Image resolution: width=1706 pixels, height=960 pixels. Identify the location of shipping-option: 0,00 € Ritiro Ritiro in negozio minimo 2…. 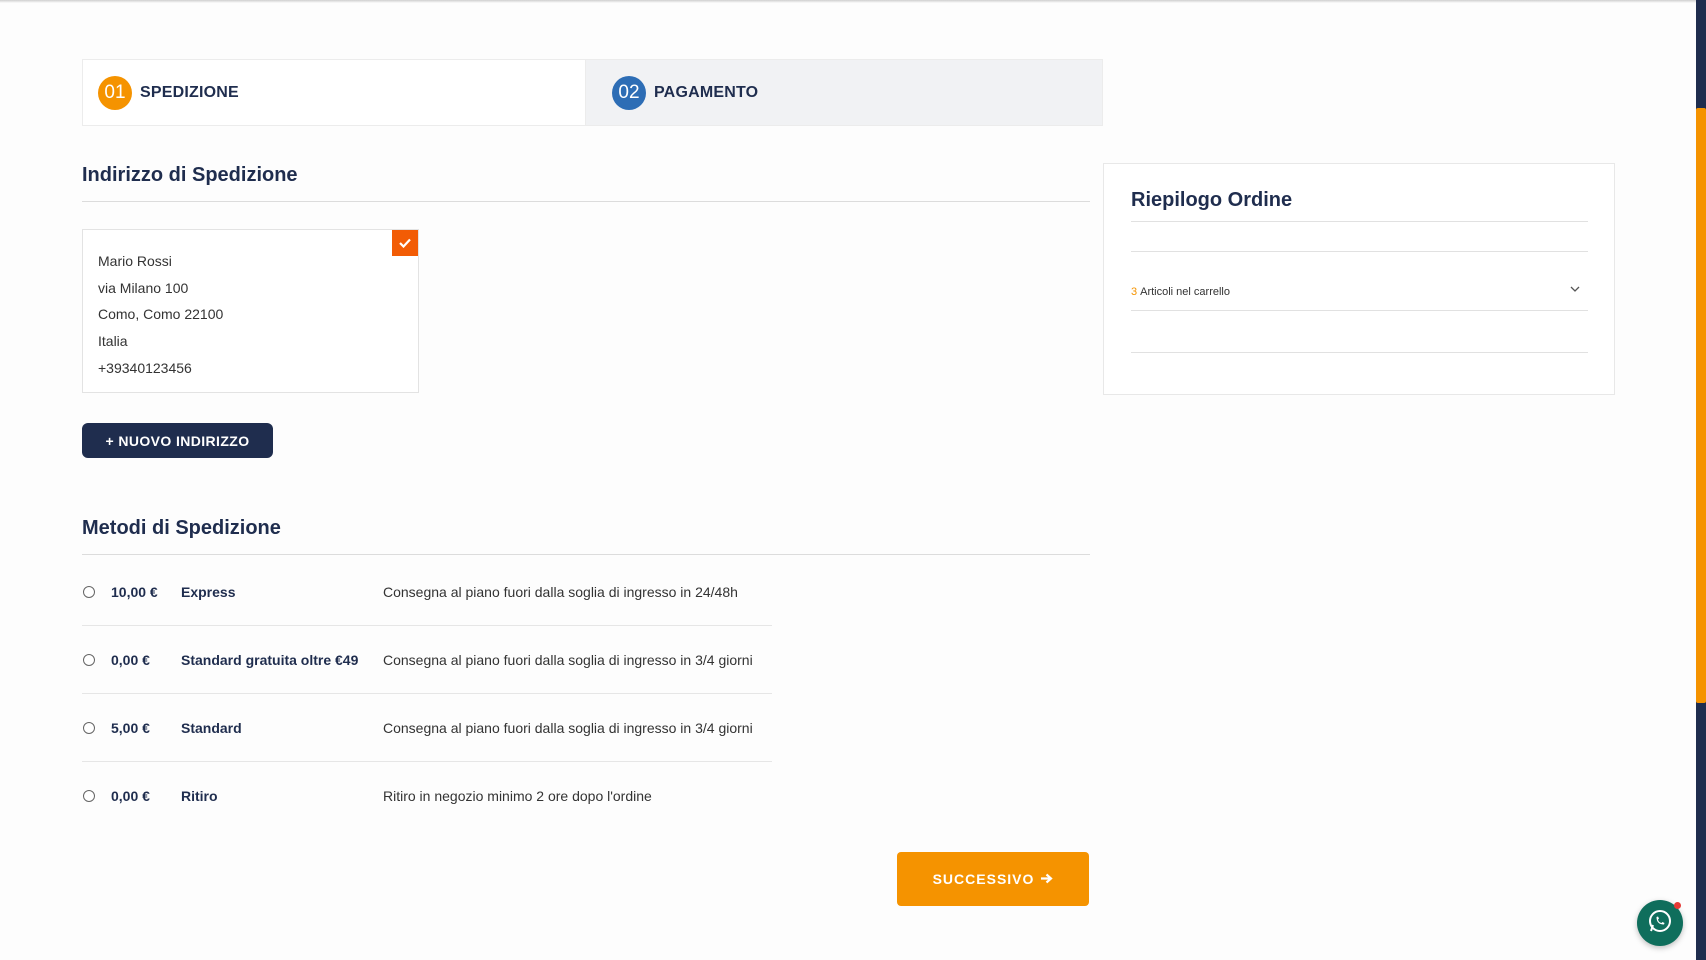
(427, 795).